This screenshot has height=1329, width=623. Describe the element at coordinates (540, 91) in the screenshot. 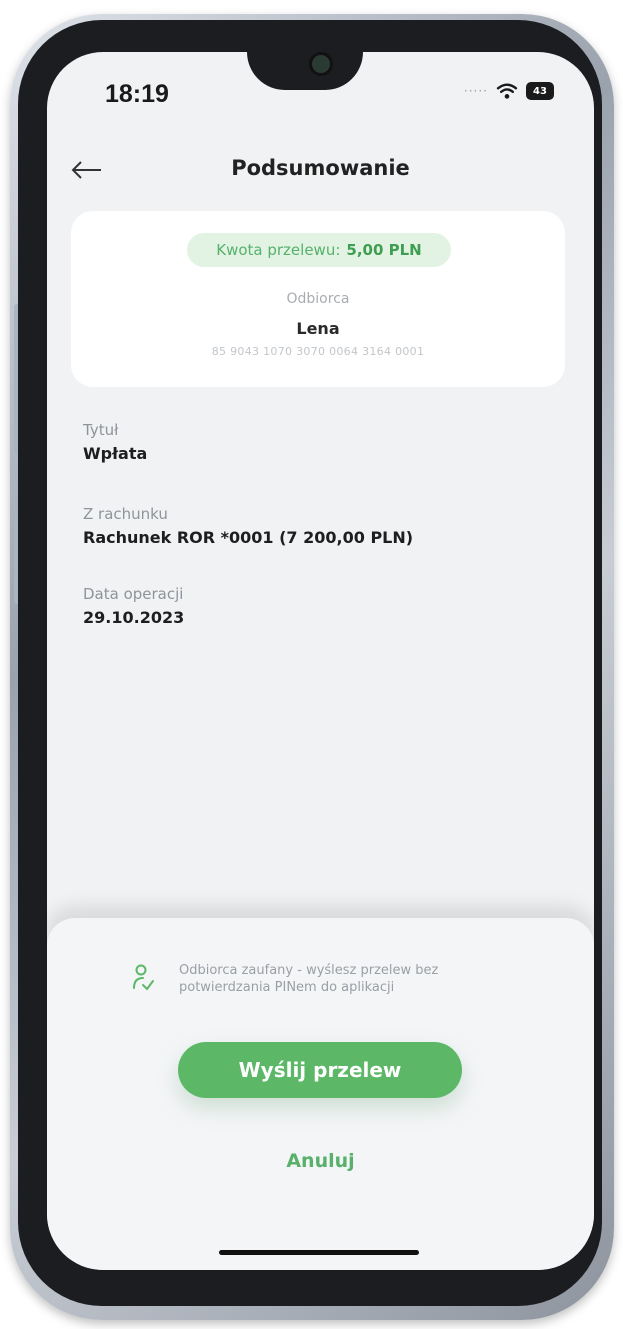

I see `battery-icon: 43` at that location.